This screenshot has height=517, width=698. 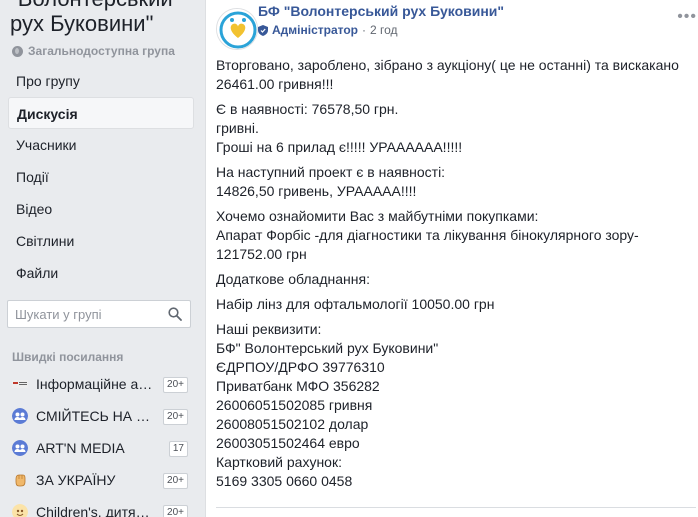 What do you see at coordinates (316, 191) in the screenshot?
I see `post-text-line: 14826,50 гривень, УРААААА!!!!` at bounding box center [316, 191].